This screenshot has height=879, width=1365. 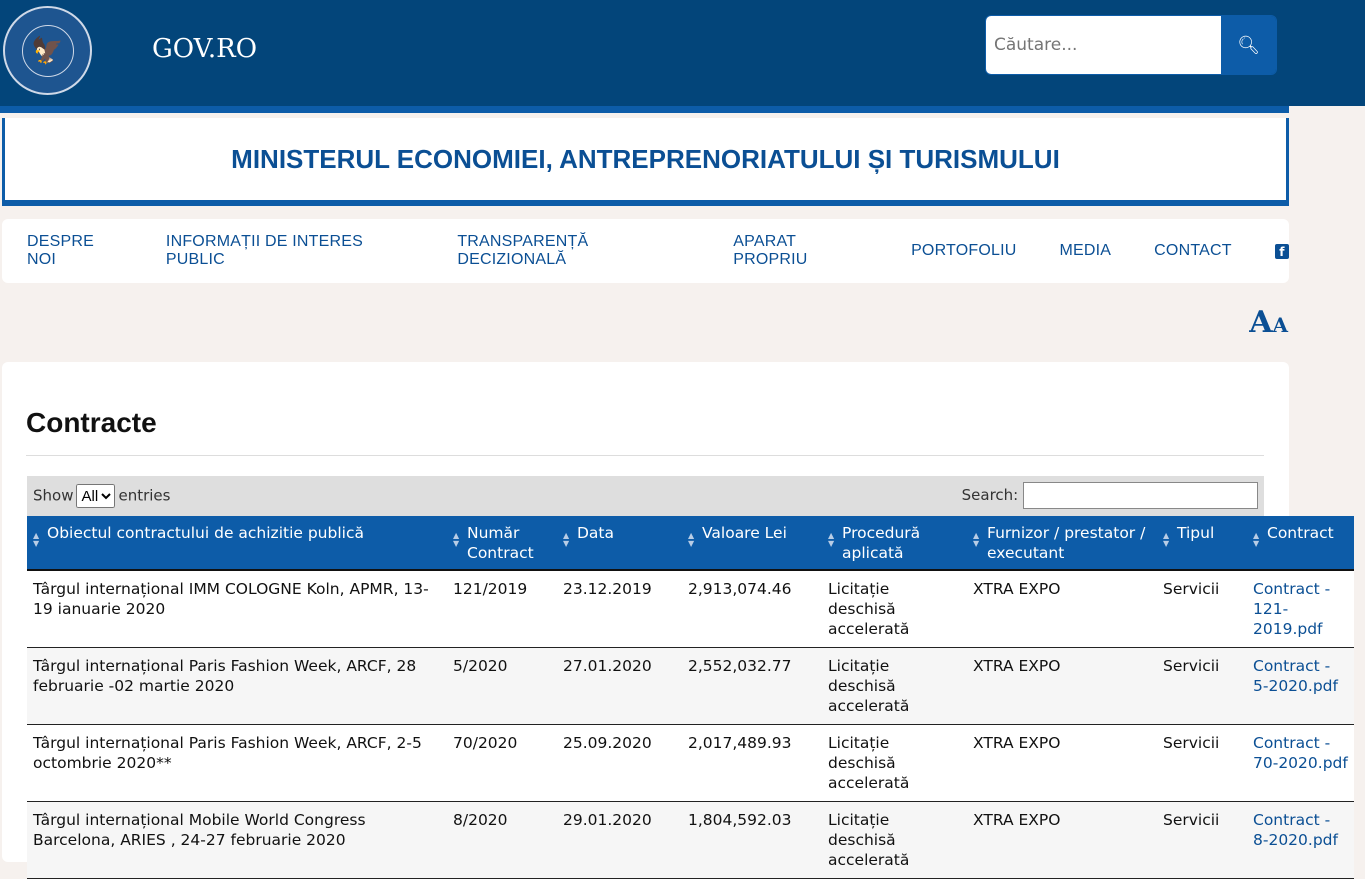 What do you see at coordinates (573, 251) in the screenshot?
I see `nav-transparenta: TRANSPARENȚĂ DECIZIONALĂ` at bounding box center [573, 251].